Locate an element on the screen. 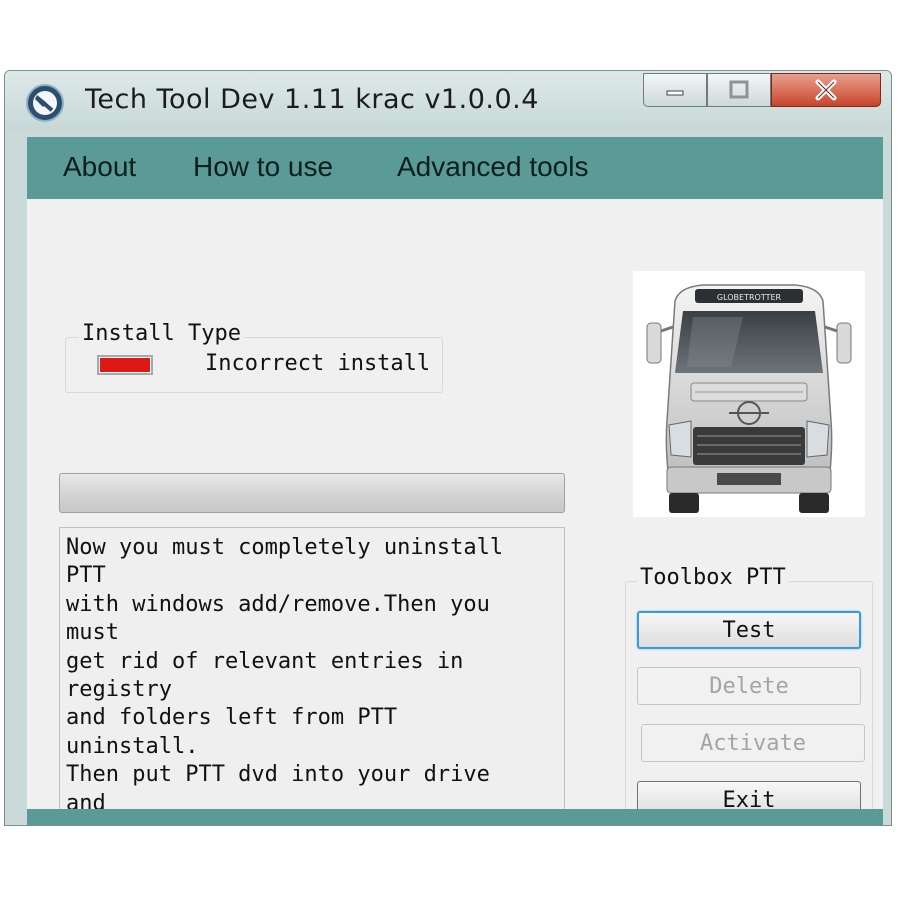 The width and height of the screenshot is (900, 900). message-line: with windows add/remove.Then you is located at coordinates (278, 604).